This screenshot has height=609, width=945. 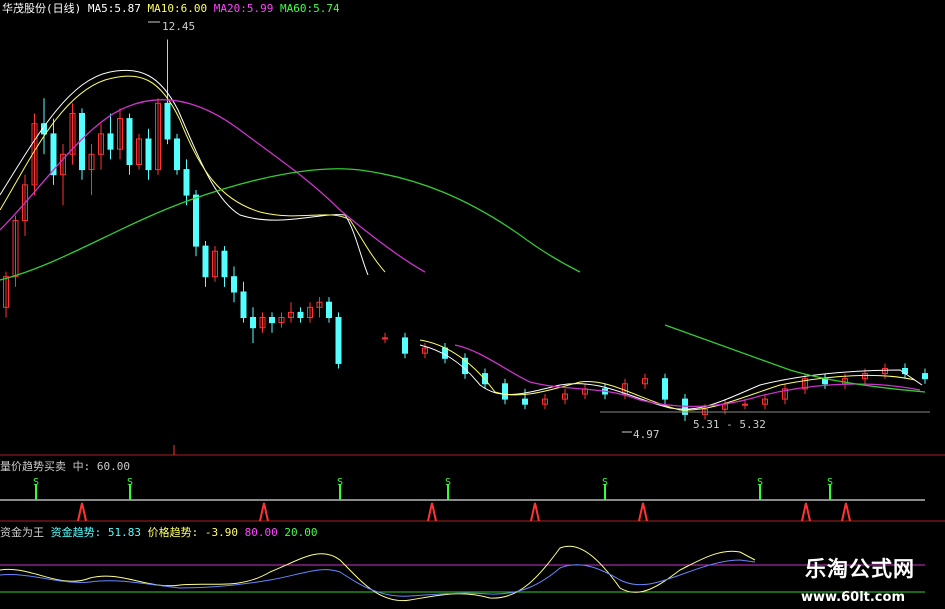 What do you see at coordinates (646, 434) in the screenshot?
I see `low-annotation: 4.97` at bounding box center [646, 434].